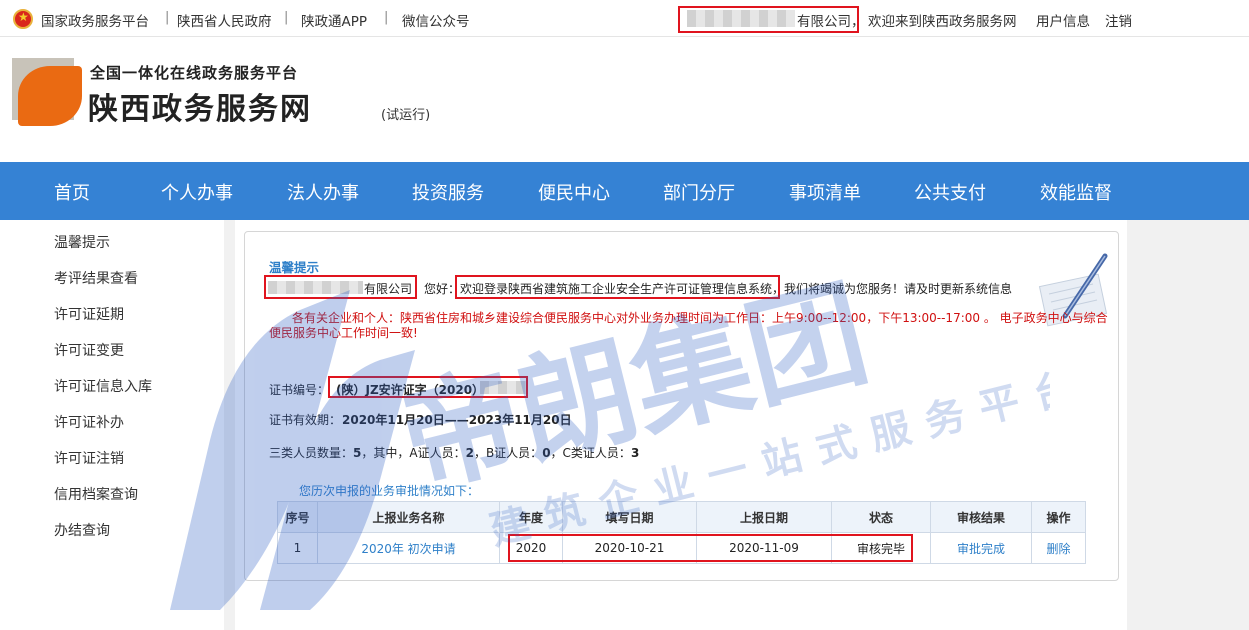 Image resolution: width=1249 pixels, height=630 pixels. I want to click on staff-count-line: 三类人员数量：5，其中，A证人员：2，B证人员：0，C类证人员：3, so click(454, 452).